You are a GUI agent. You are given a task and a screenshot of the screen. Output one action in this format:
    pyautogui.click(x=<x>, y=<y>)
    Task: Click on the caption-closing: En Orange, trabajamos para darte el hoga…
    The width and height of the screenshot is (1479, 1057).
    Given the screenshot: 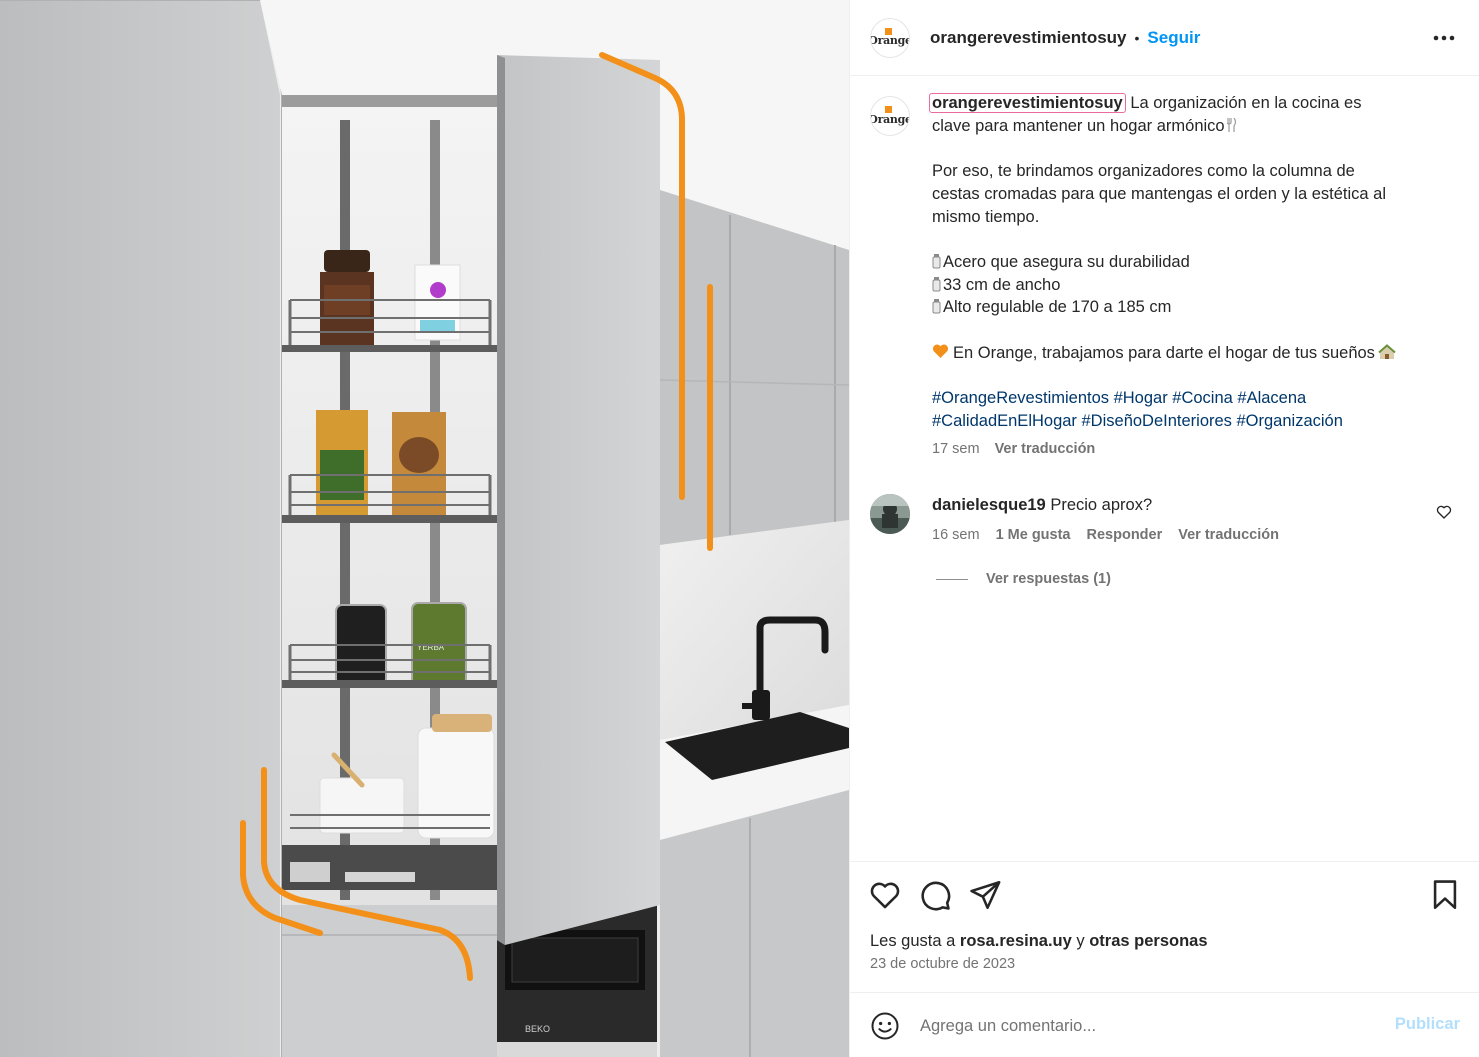 What is the action you would take?
    pyautogui.click(x=1164, y=352)
    